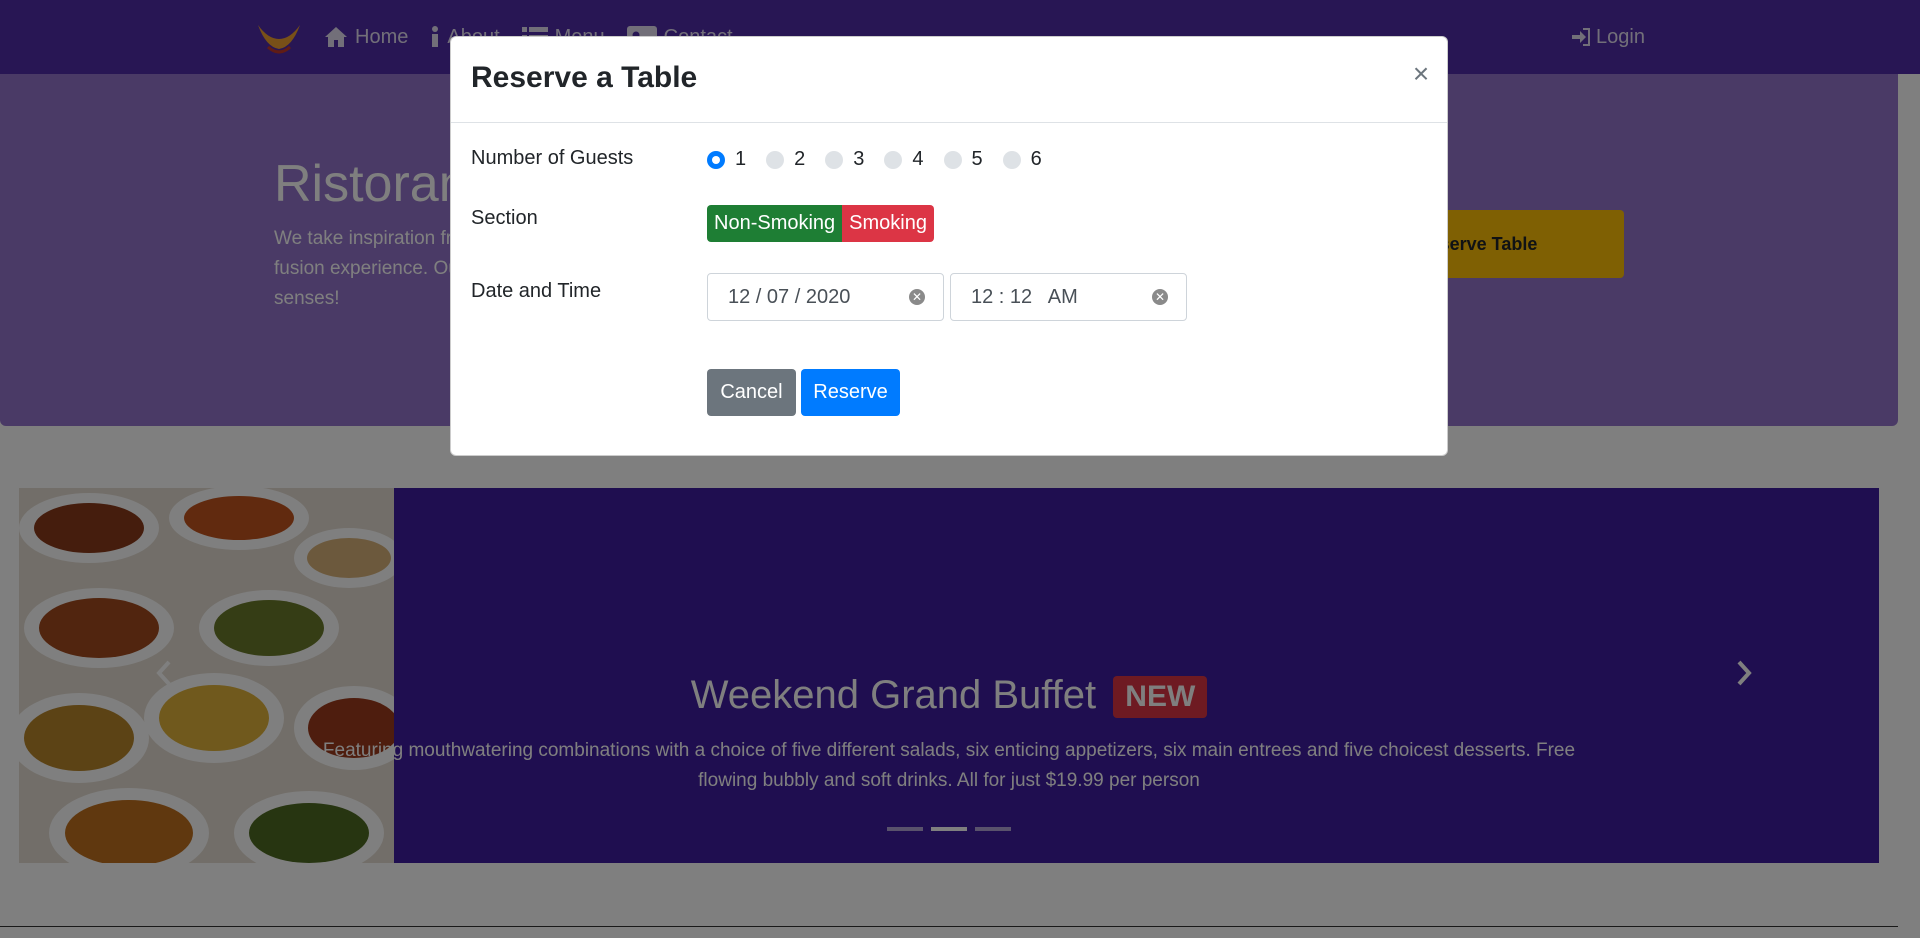 This screenshot has width=1920, height=938. I want to click on guest-option-label: 1, so click(741, 159).